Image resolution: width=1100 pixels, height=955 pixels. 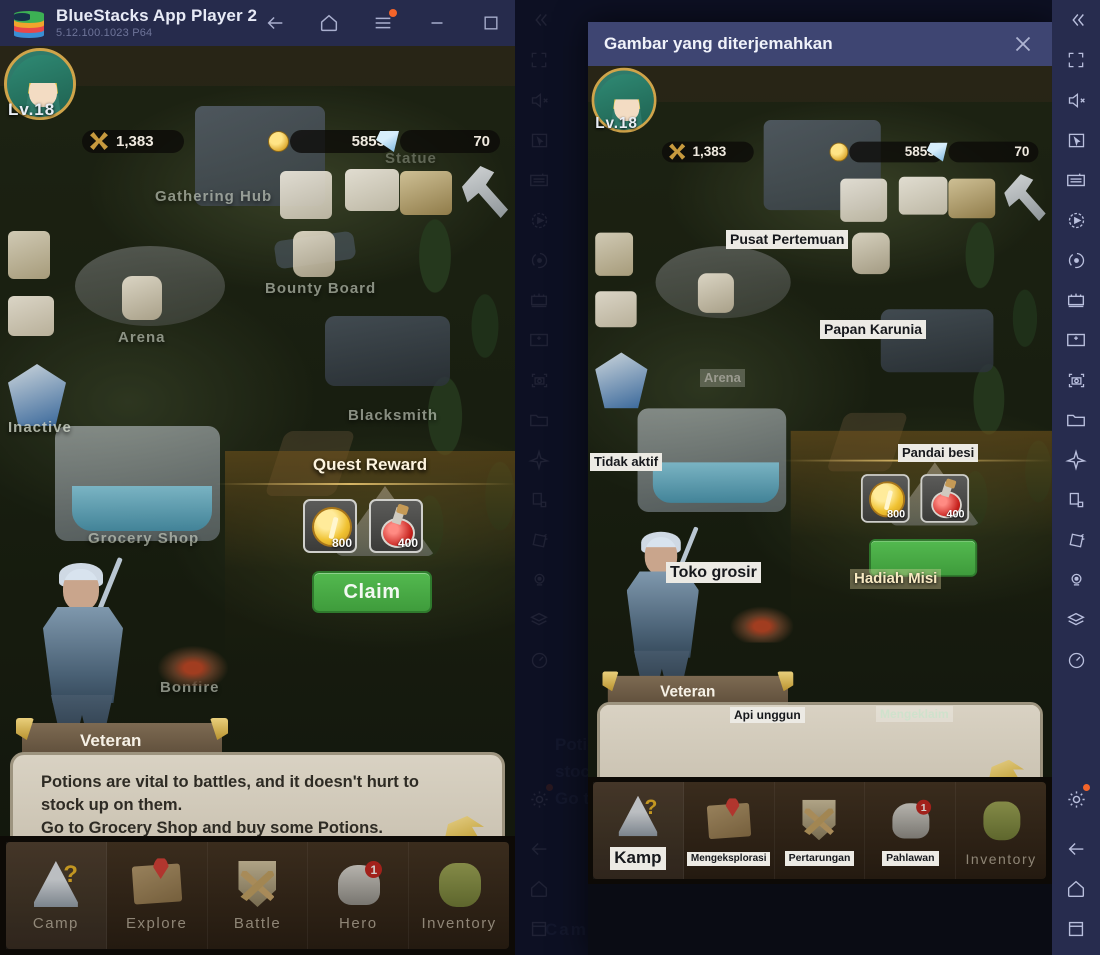 What do you see at coordinates (143, 538) in the screenshot?
I see `grocery-shop-label: Grocery Shop` at bounding box center [143, 538].